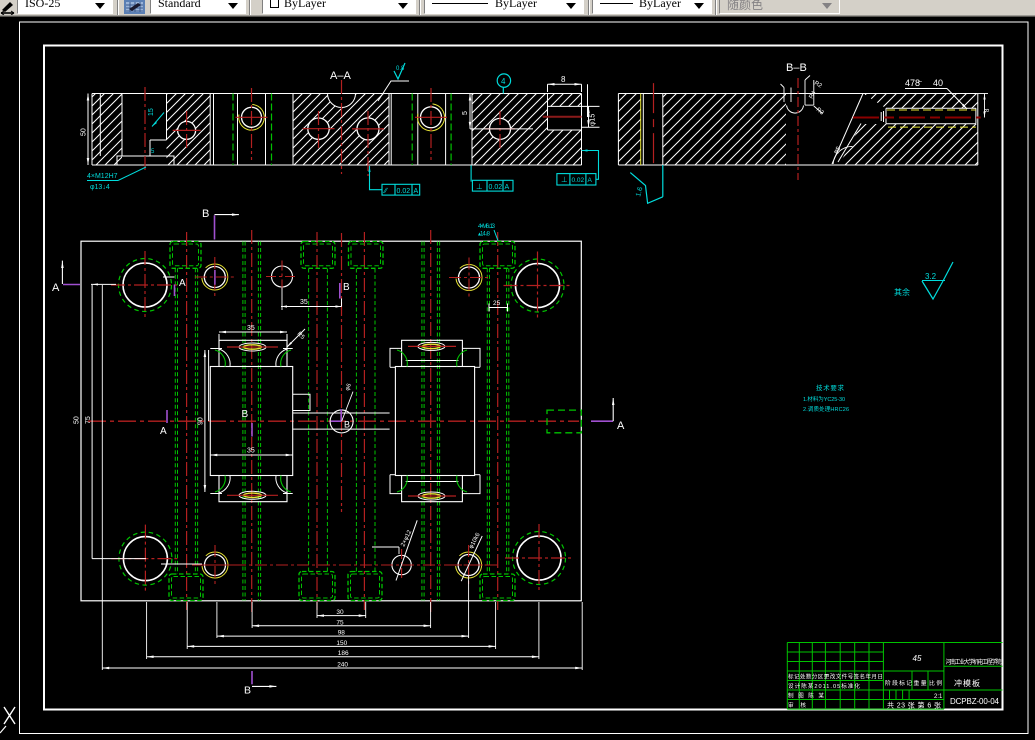 The image size is (1035, 740). I want to click on svg-text: 设计陈某2011.05标准化, so click(824, 686).